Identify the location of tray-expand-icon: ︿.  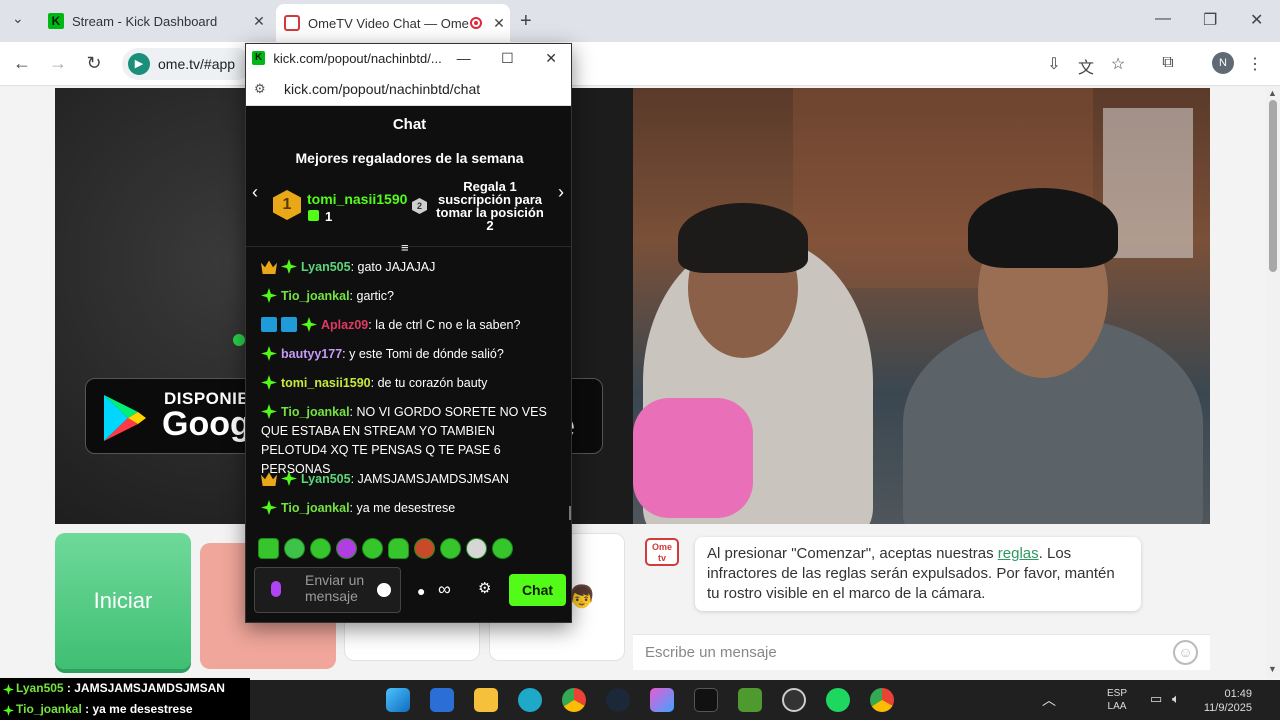
(1049, 700).